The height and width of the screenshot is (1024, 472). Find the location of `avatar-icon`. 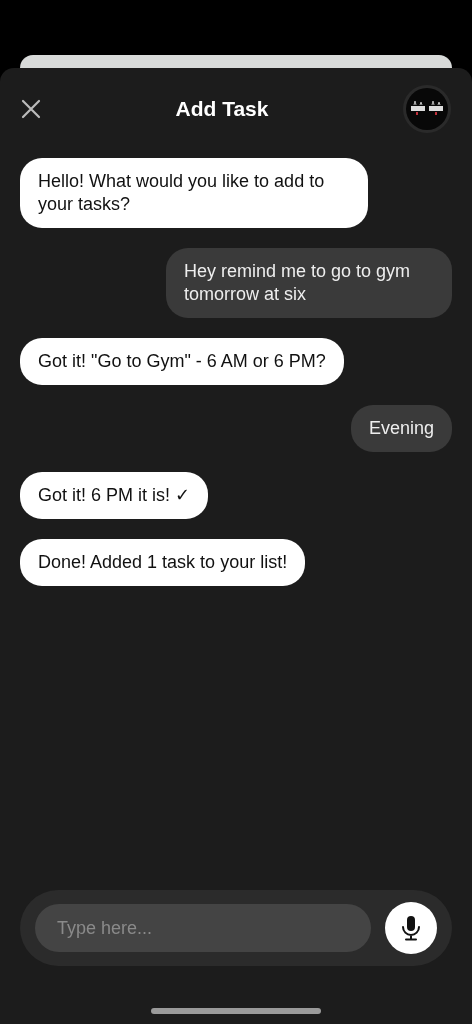

avatar-icon is located at coordinates (427, 109).